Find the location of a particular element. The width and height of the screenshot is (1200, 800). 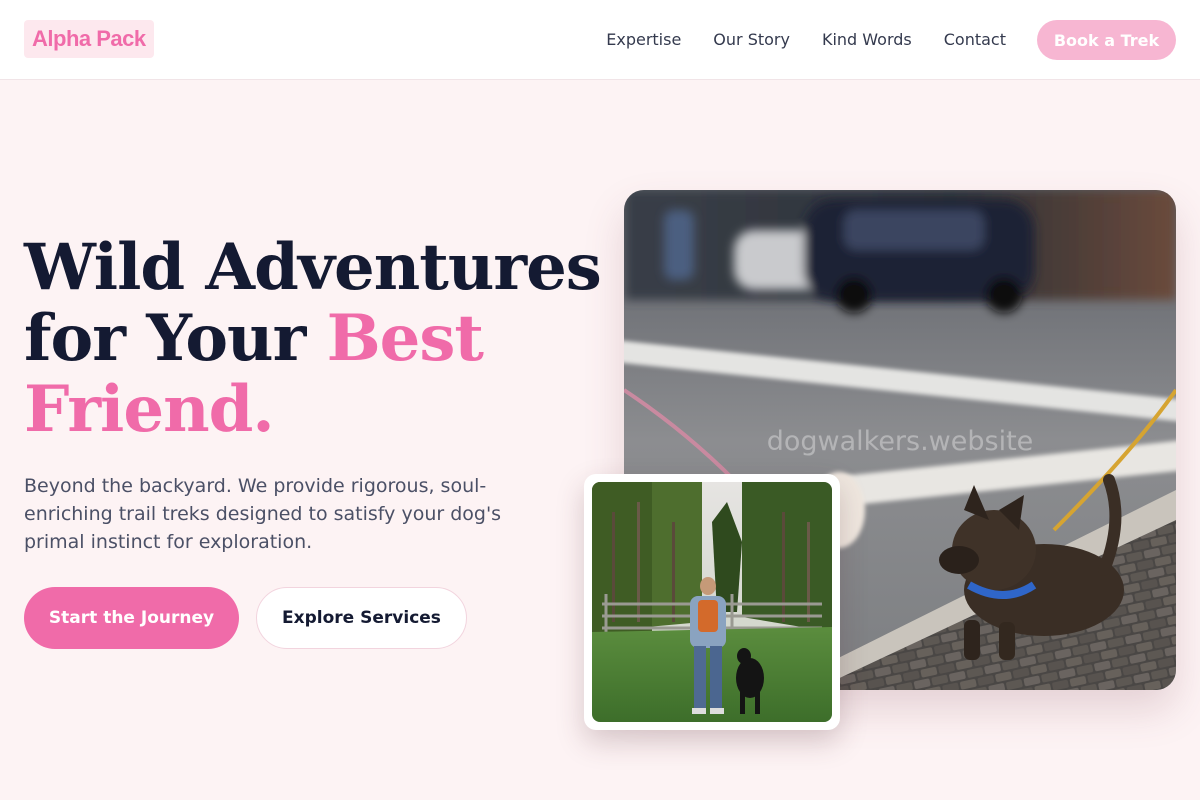

nav-link-expertise: Expertise is located at coordinates (643, 40).